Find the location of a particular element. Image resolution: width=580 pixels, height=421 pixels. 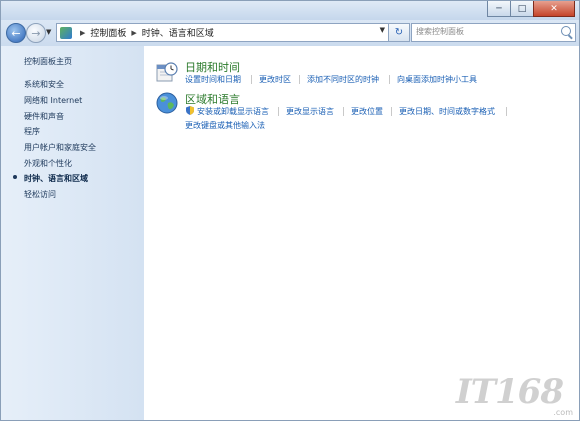

navigation-bar: ← → ▼ ▶ 控制面板 ▶ 时钟、语言和区域 ▼ ↻ is located at coordinates (290, 33).